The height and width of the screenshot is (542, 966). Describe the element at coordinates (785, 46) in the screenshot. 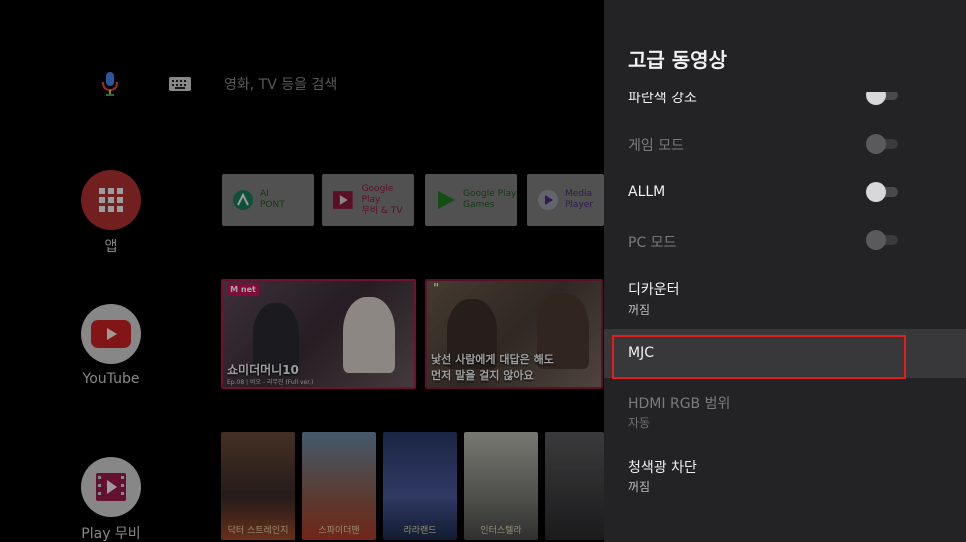

I see `panel-header: 고급 동영상` at that location.